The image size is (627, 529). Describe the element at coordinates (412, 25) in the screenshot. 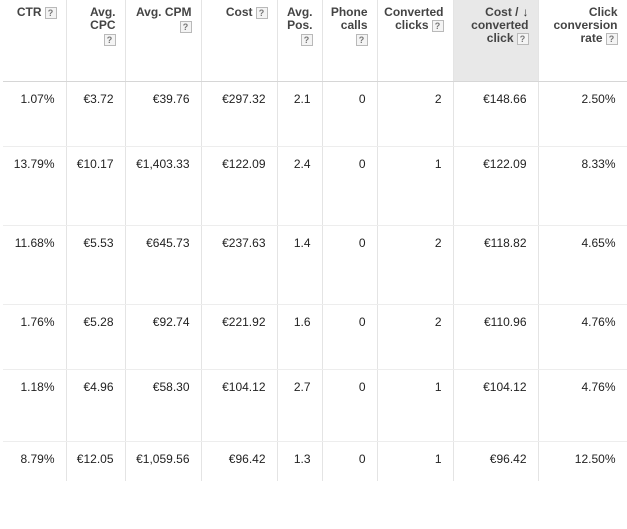

I see `column-header-label: clicks` at that location.